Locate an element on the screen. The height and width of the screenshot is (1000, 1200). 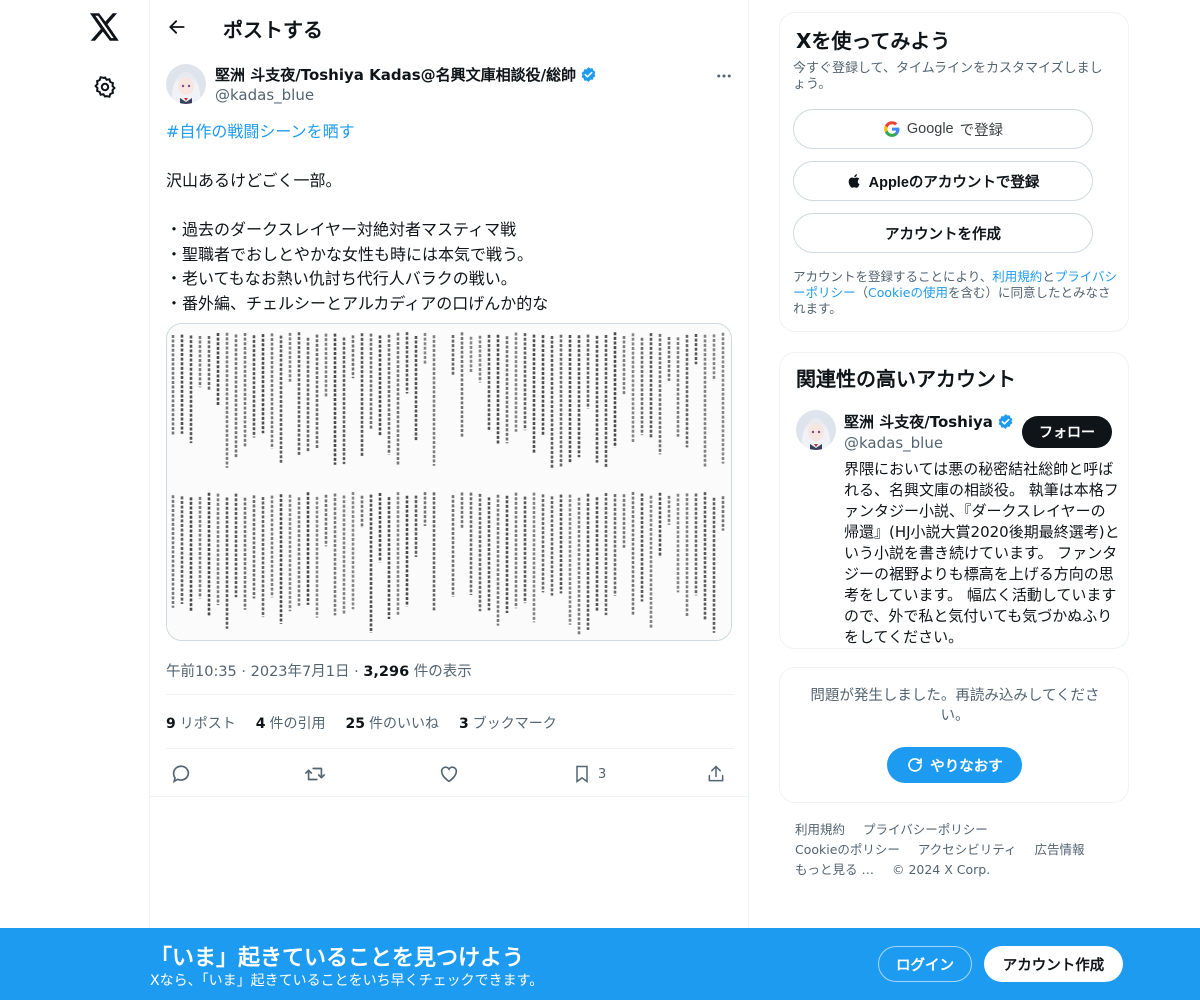
left-nav is located at coordinates (75, 500).